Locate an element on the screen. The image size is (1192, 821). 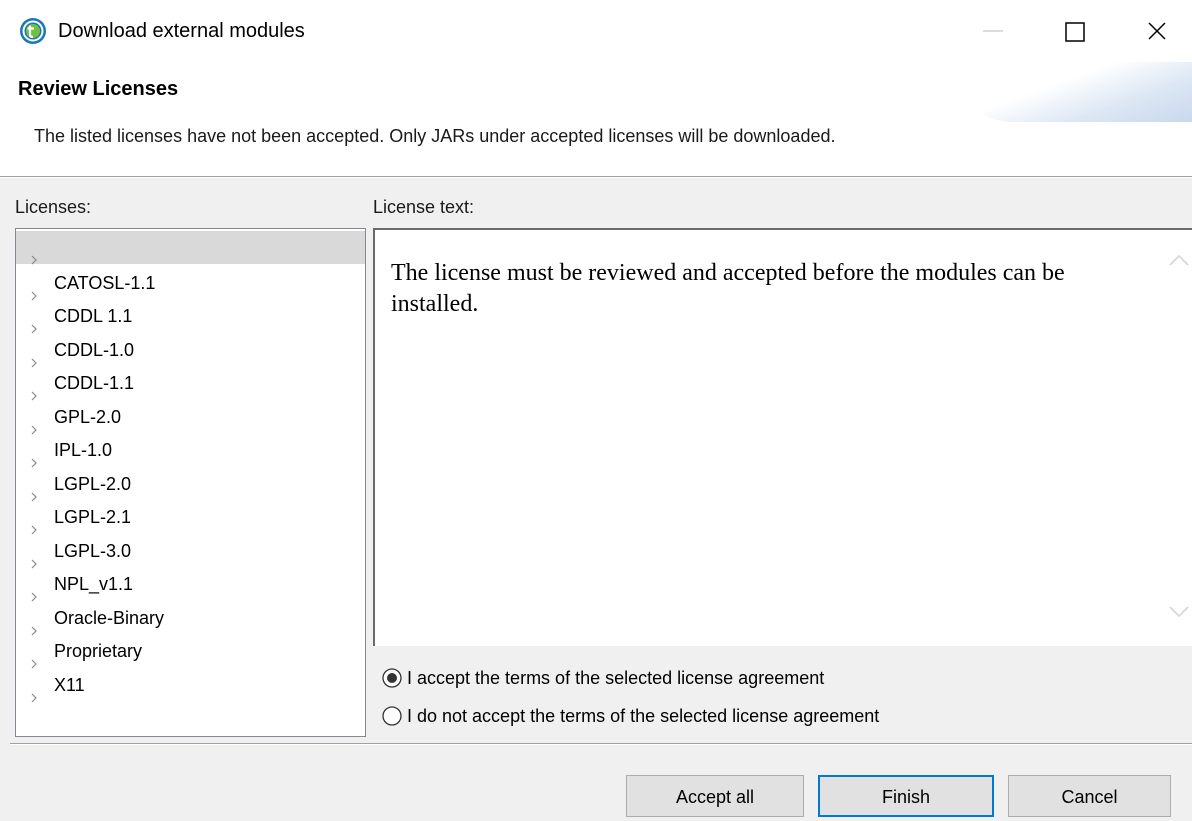
license-item is located at coordinates (190, 248).